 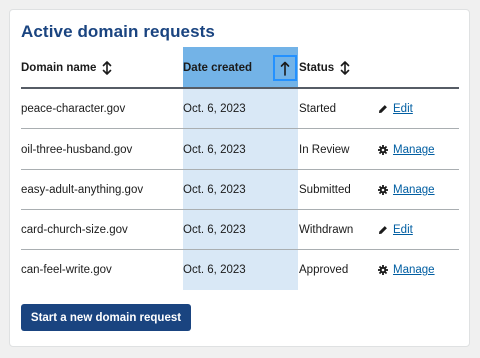 I want to click on domain-name-cell: card-church-size.gov, so click(x=74, y=230).